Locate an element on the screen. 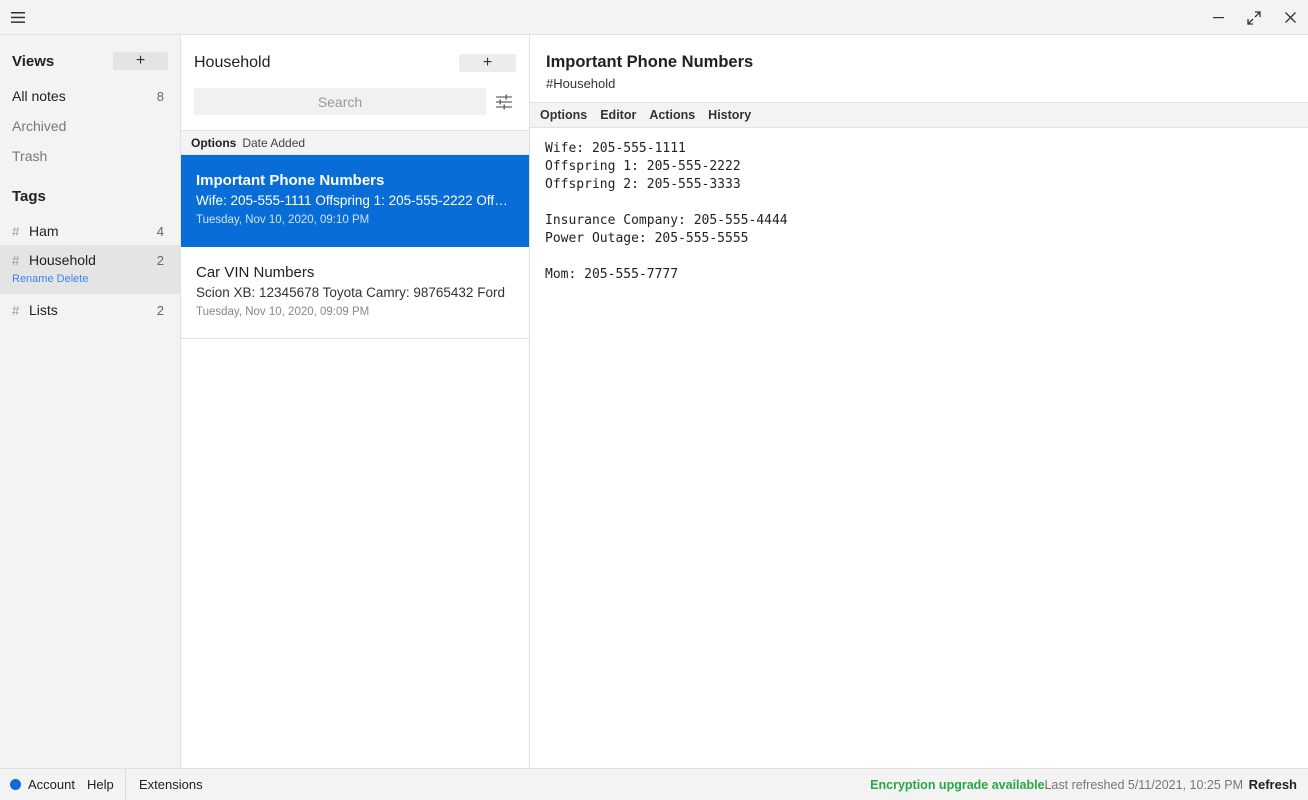 The width and height of the screenshot is (1308, 800). rename-tag-link: Rename is located at coordinates (33, 279).